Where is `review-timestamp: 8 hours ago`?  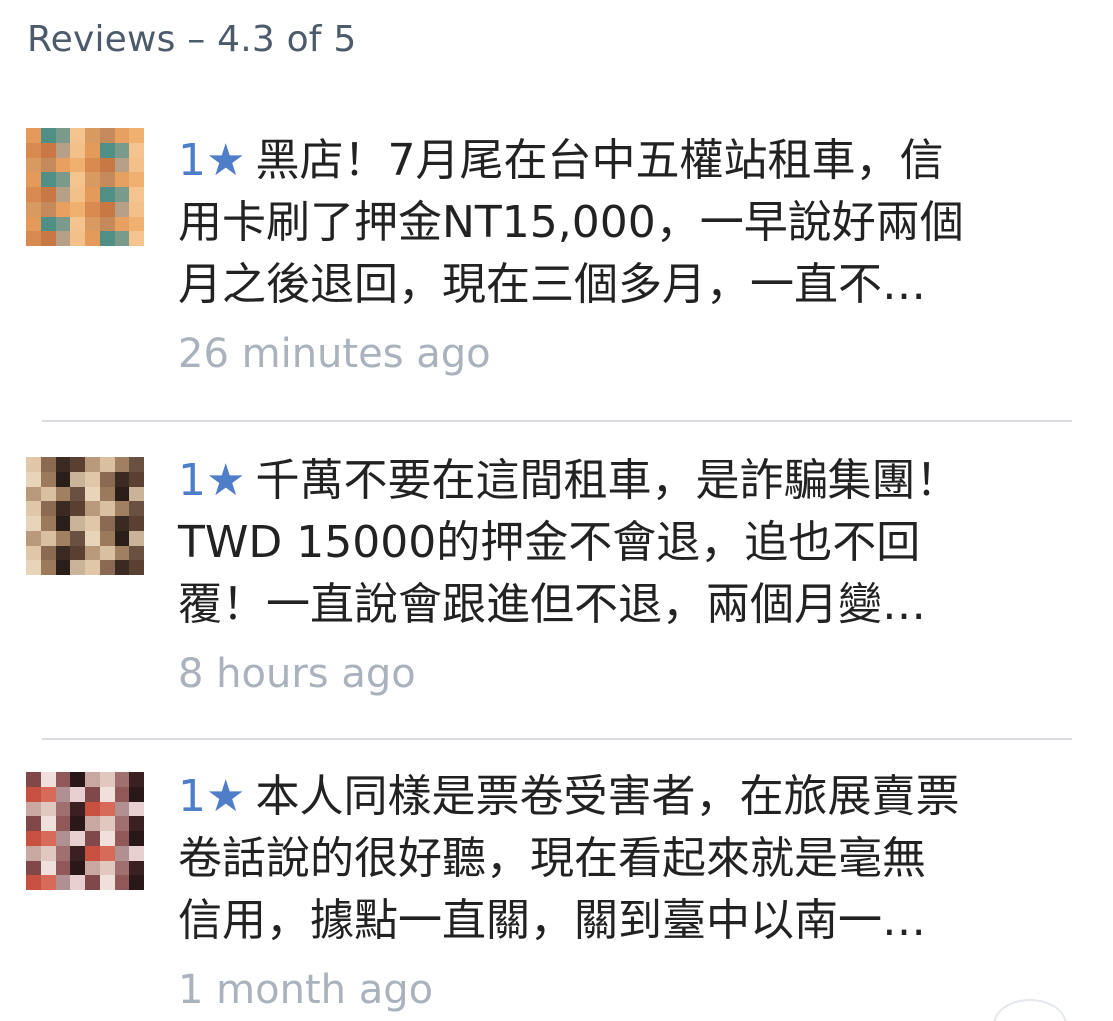 review-timestamp: 8 hours ago is located at coordinates (297, 674).